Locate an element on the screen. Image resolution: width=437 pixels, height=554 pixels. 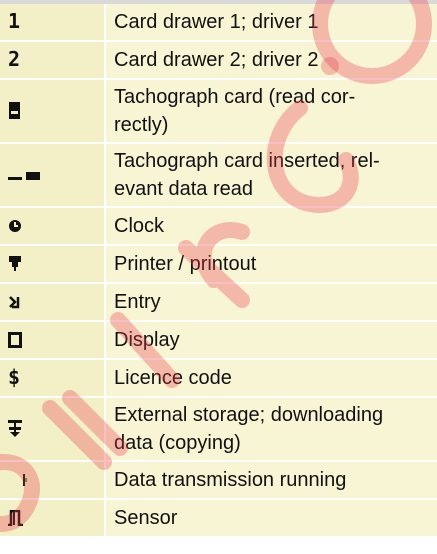
data-transmission-icon is located at coordinates (25, 480).